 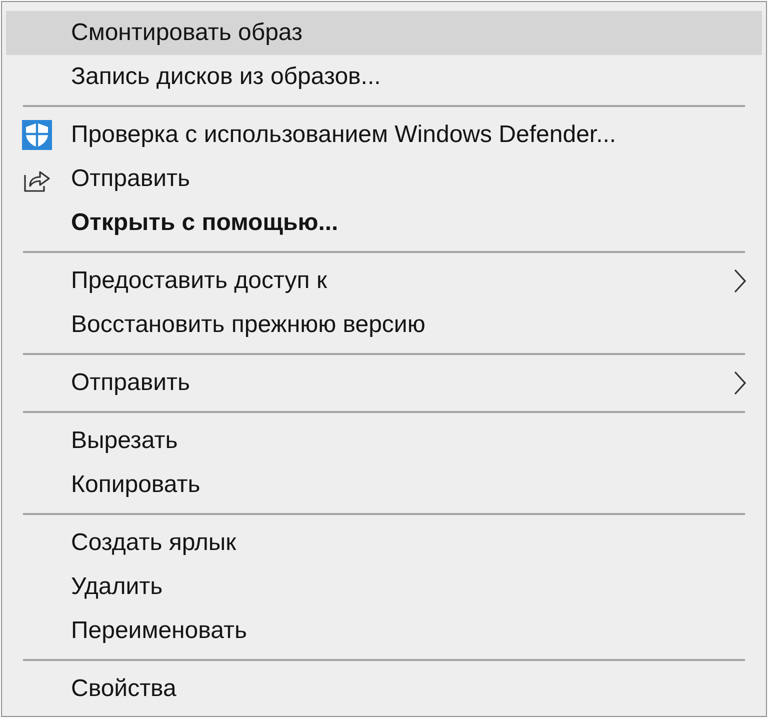 What do you see at coordinates (384, 325) in the screenshot?
I see `menu-item: Восстановить прежнюю версию` at bounding box center [384, 325].